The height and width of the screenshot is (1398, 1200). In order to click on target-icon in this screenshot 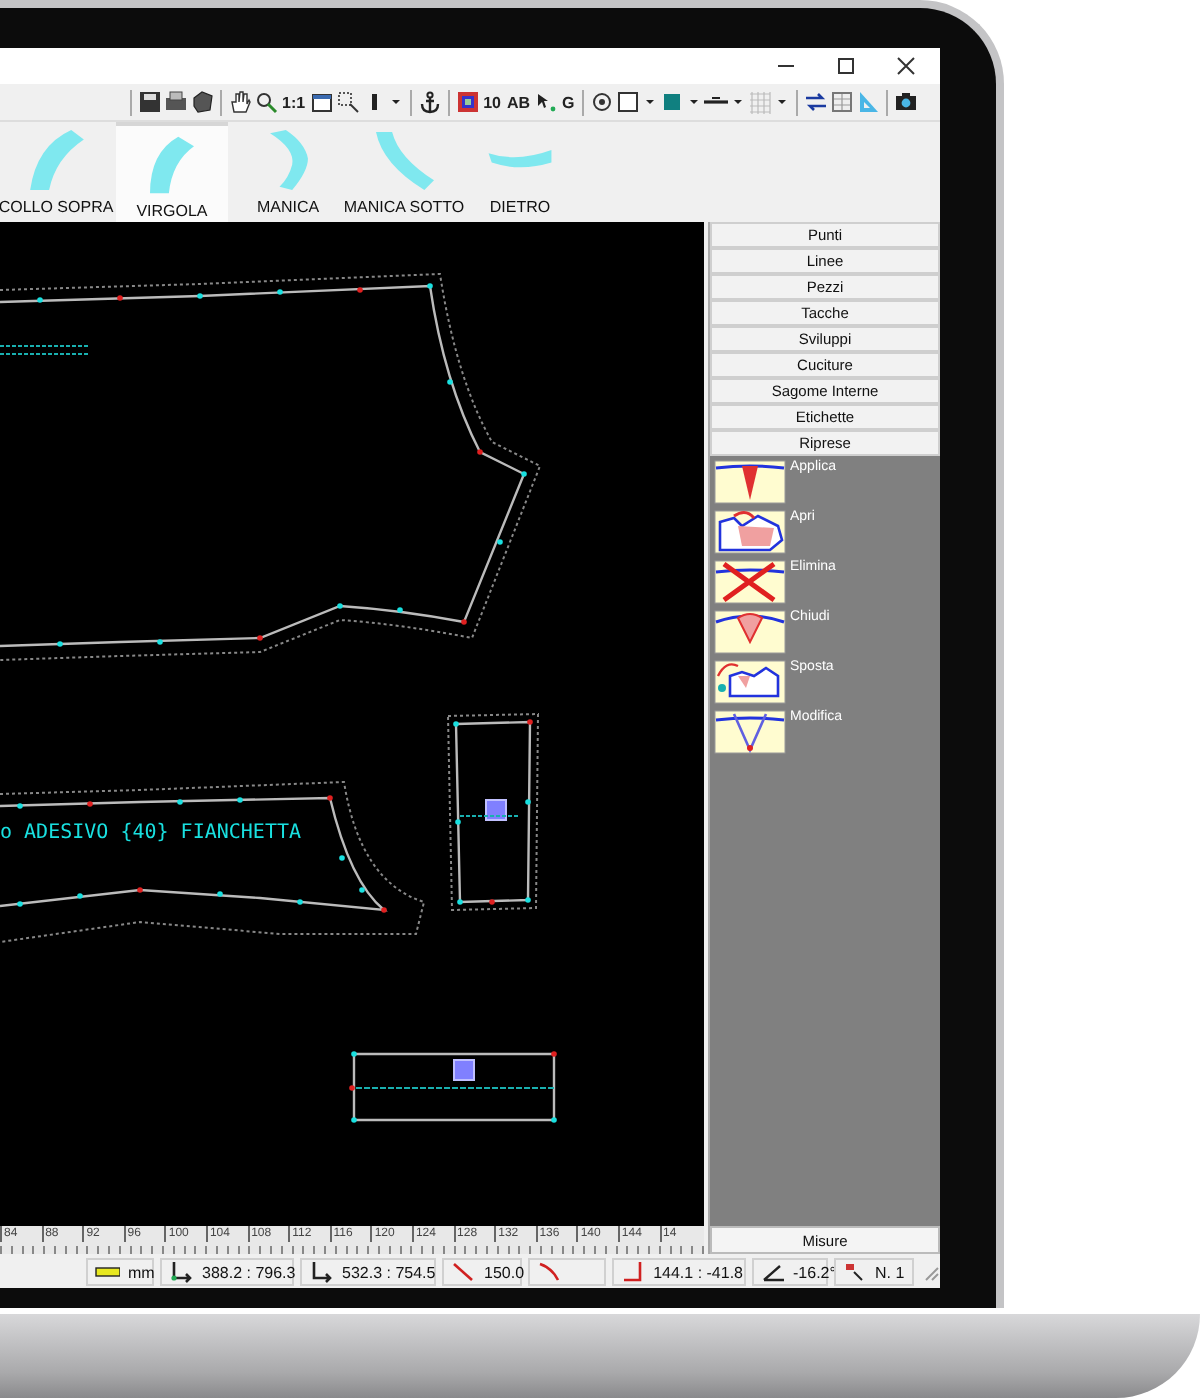, I will do `click(602, 102)`.